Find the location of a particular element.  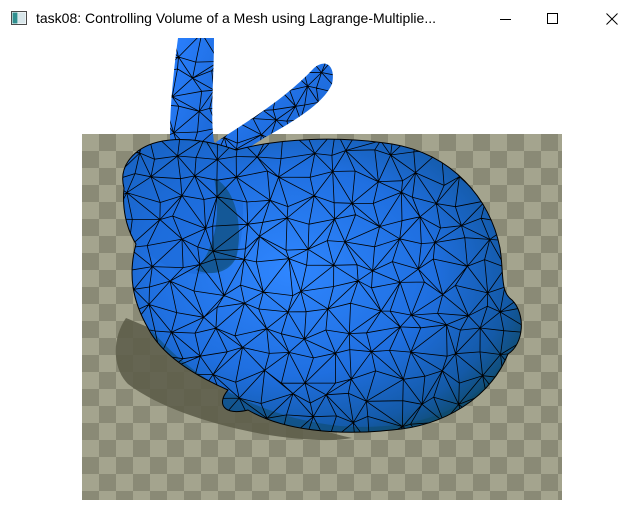

maximize-icon is located at coordinates (552, 18).